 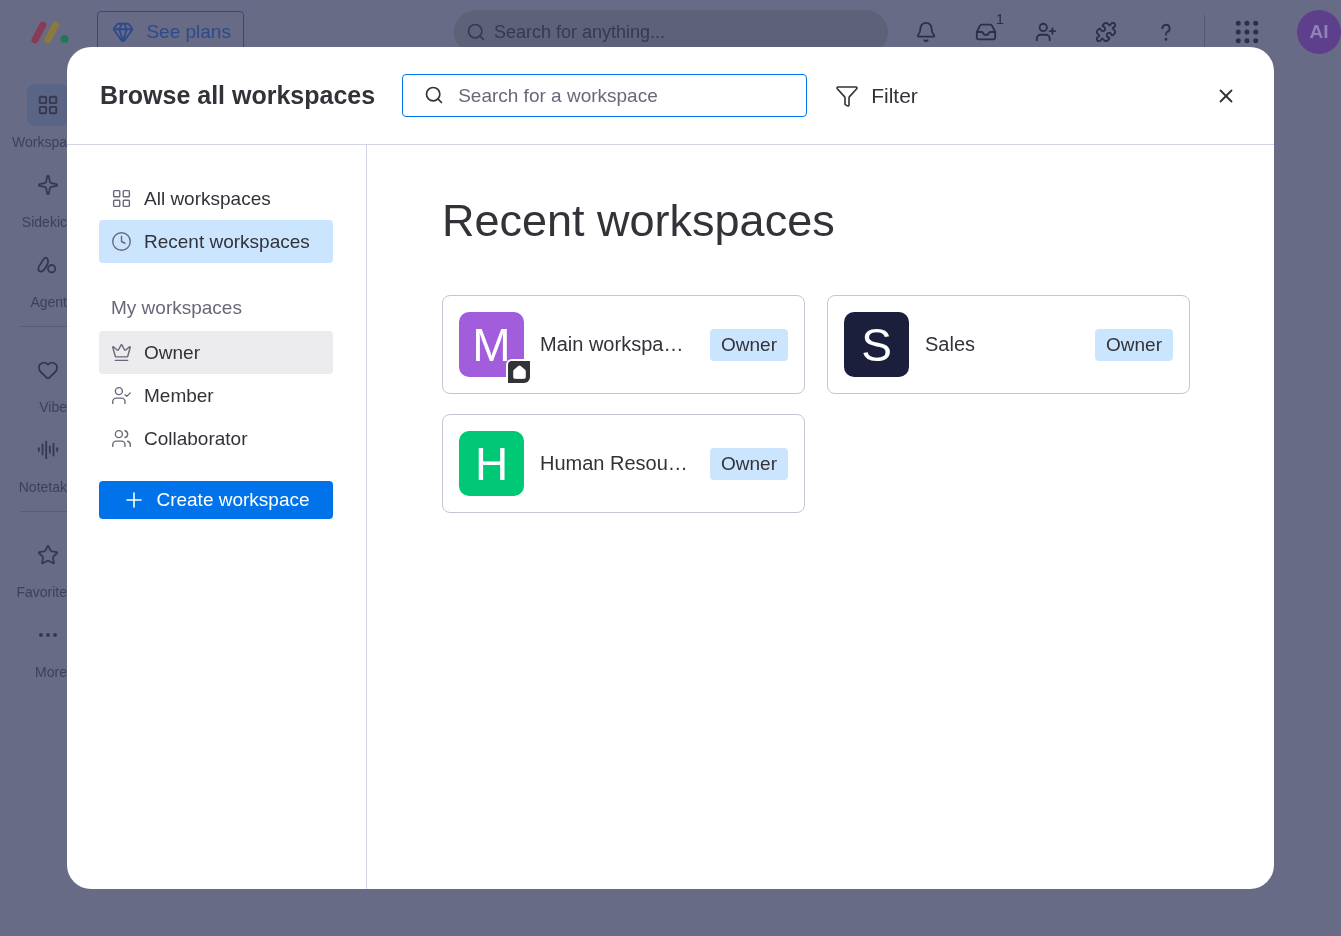 I want to click on crown-icon, so click(x=121, y=352).